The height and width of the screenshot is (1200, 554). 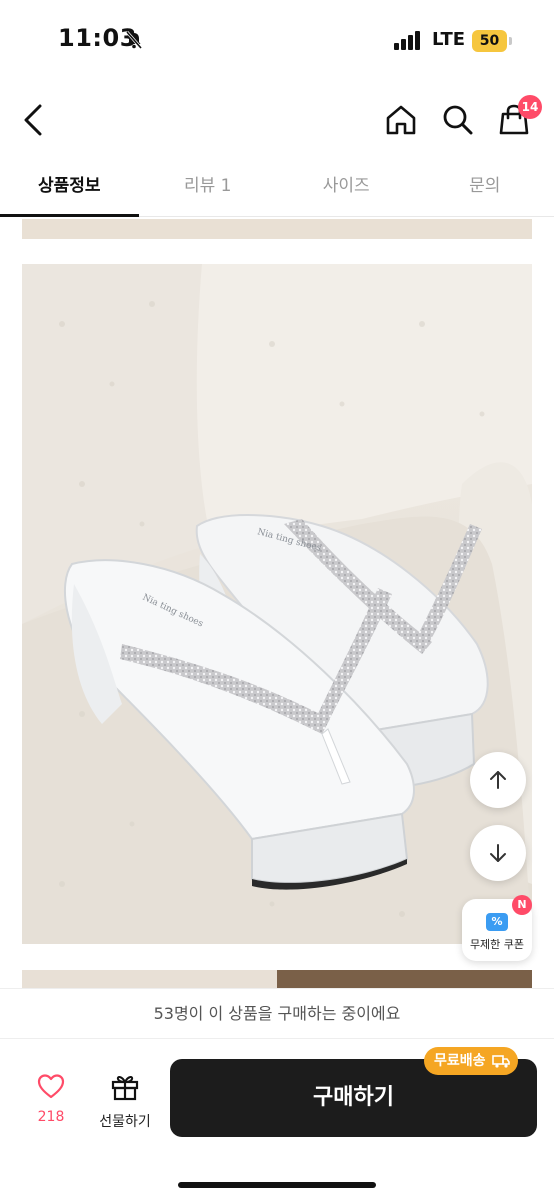 I want to click on free-shipping-label: 무료배송, so click(x=460, y=1061).